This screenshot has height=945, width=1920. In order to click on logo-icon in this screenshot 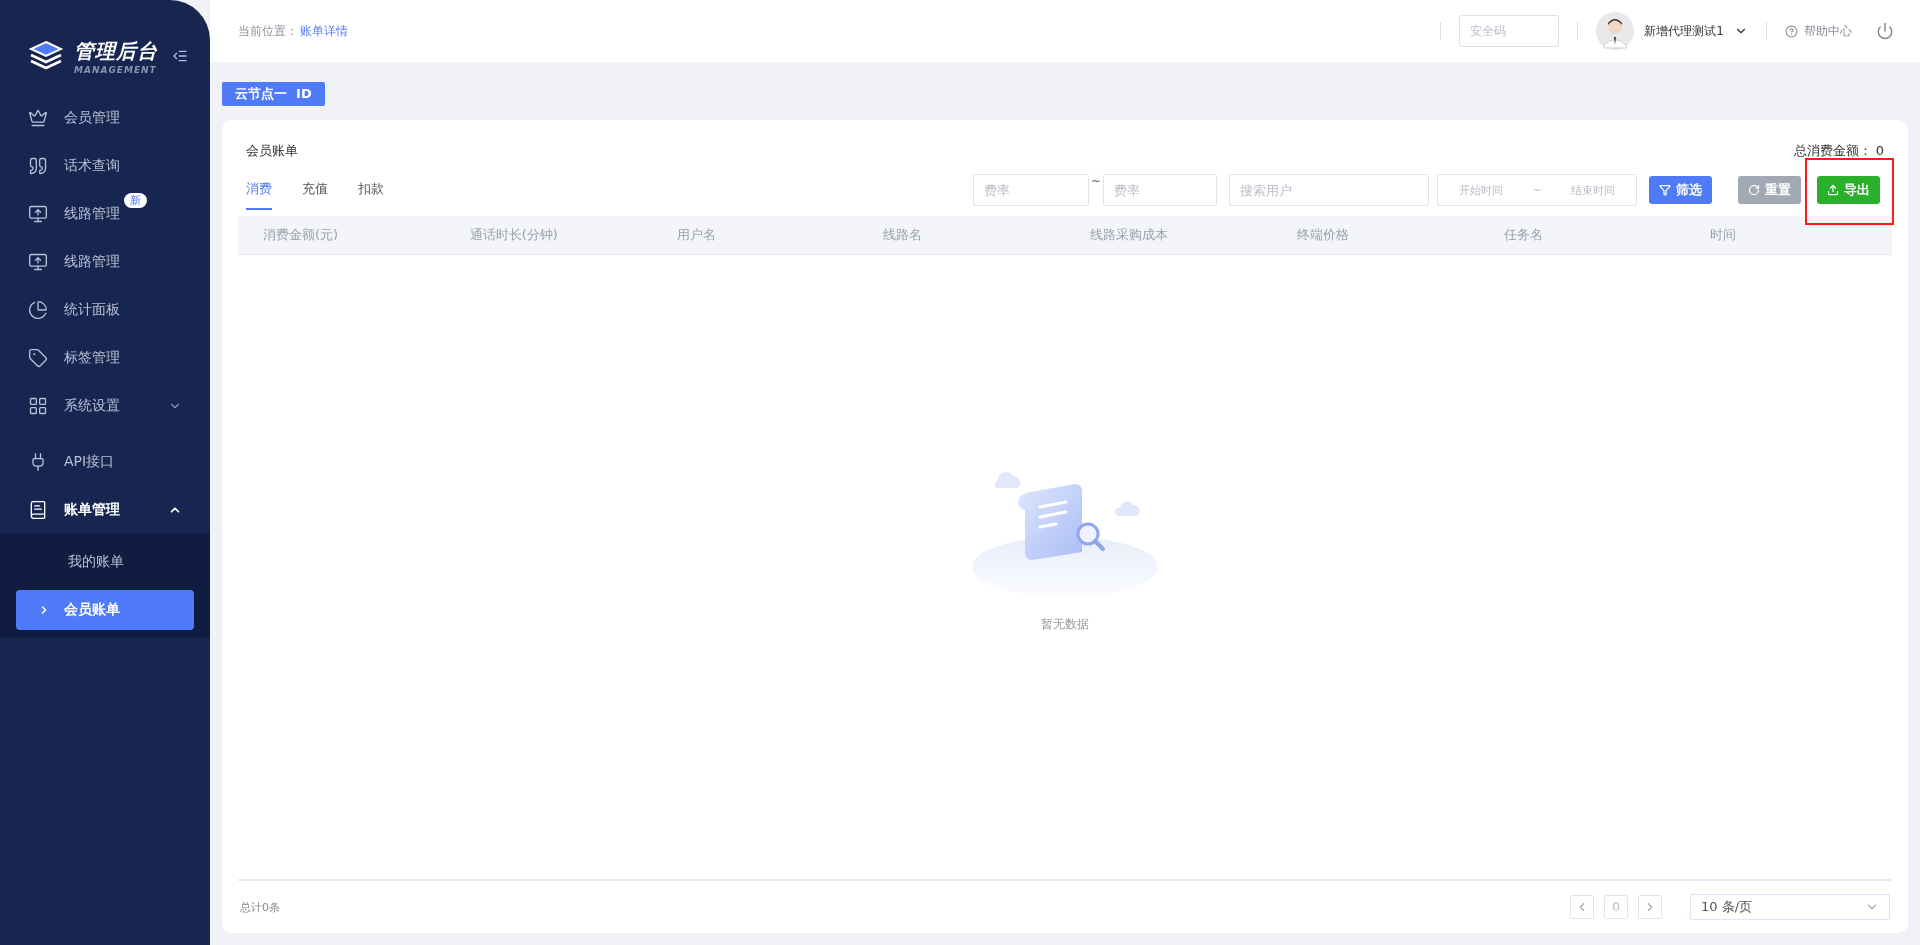, I will do `click(46, 56)`.